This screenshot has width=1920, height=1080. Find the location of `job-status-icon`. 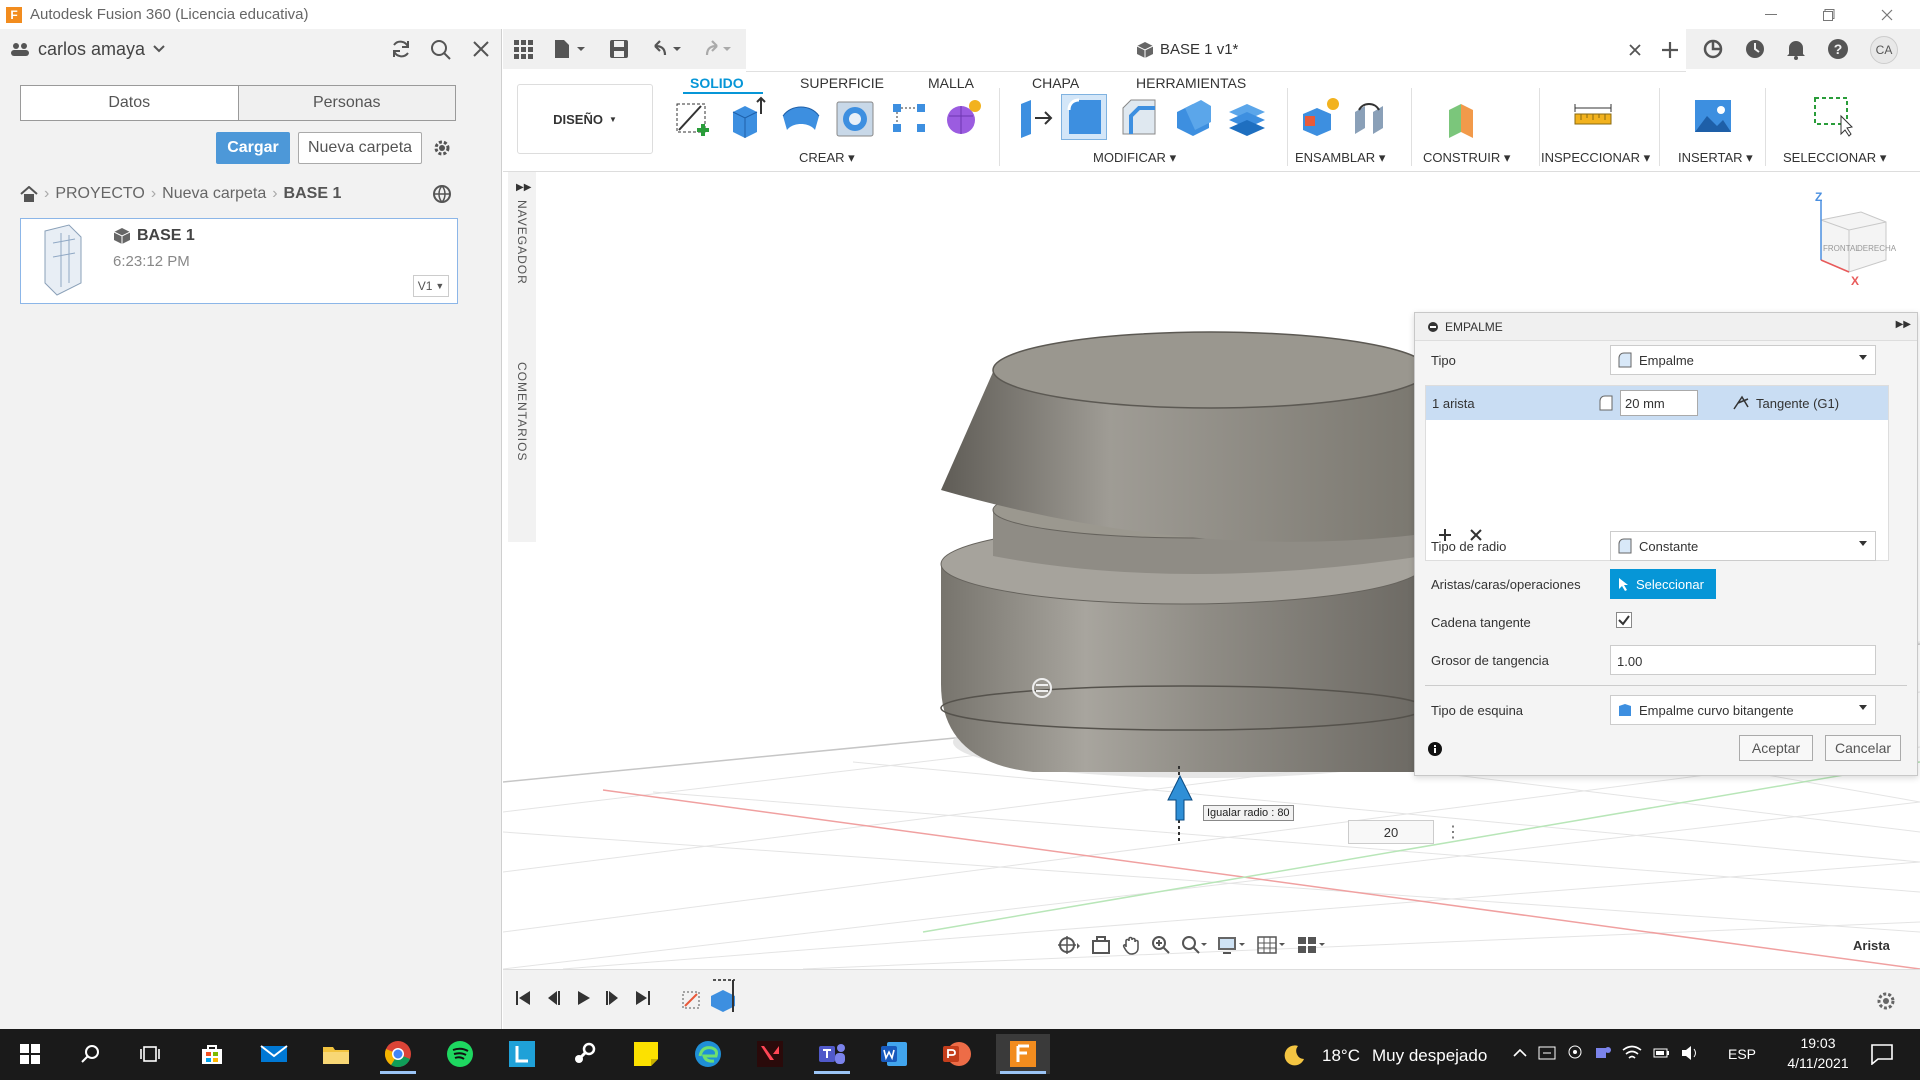

job-status-icon is located at coordinates (1755, 49).